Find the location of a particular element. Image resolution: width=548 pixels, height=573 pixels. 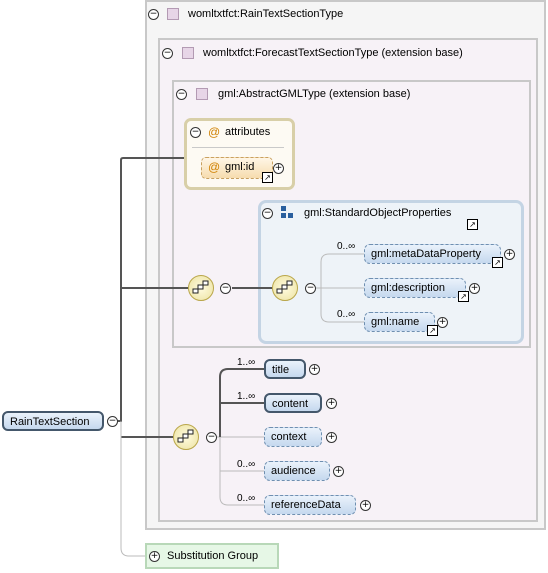

element-gml-meta-data-property: gml:metaDataProperty is located at coordinates (432, 254).